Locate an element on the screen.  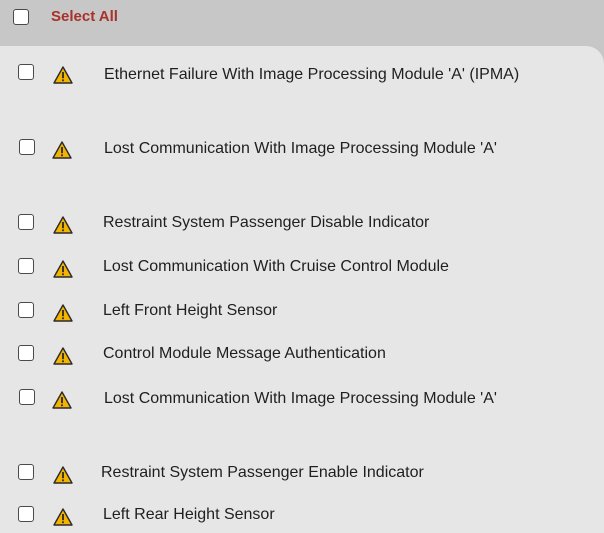
list-item: Left Front Height Sensor is located at coordinates (302, 313).